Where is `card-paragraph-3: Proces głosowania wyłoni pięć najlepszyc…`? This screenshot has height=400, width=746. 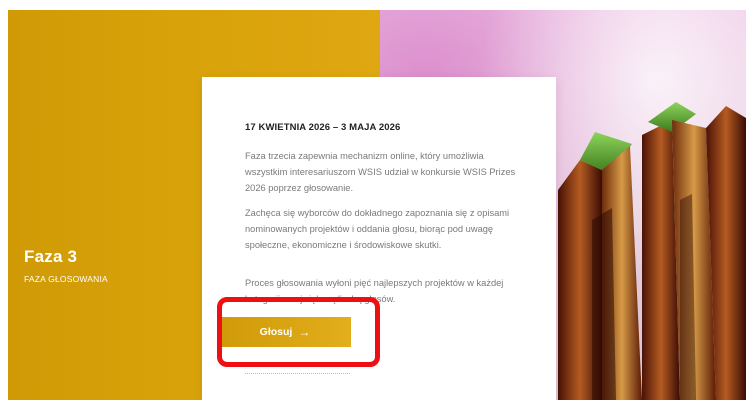
card-paragraph-3: Proces głosowania wyłoni pięć najlepszyc… is located at coordinates (374, 291).